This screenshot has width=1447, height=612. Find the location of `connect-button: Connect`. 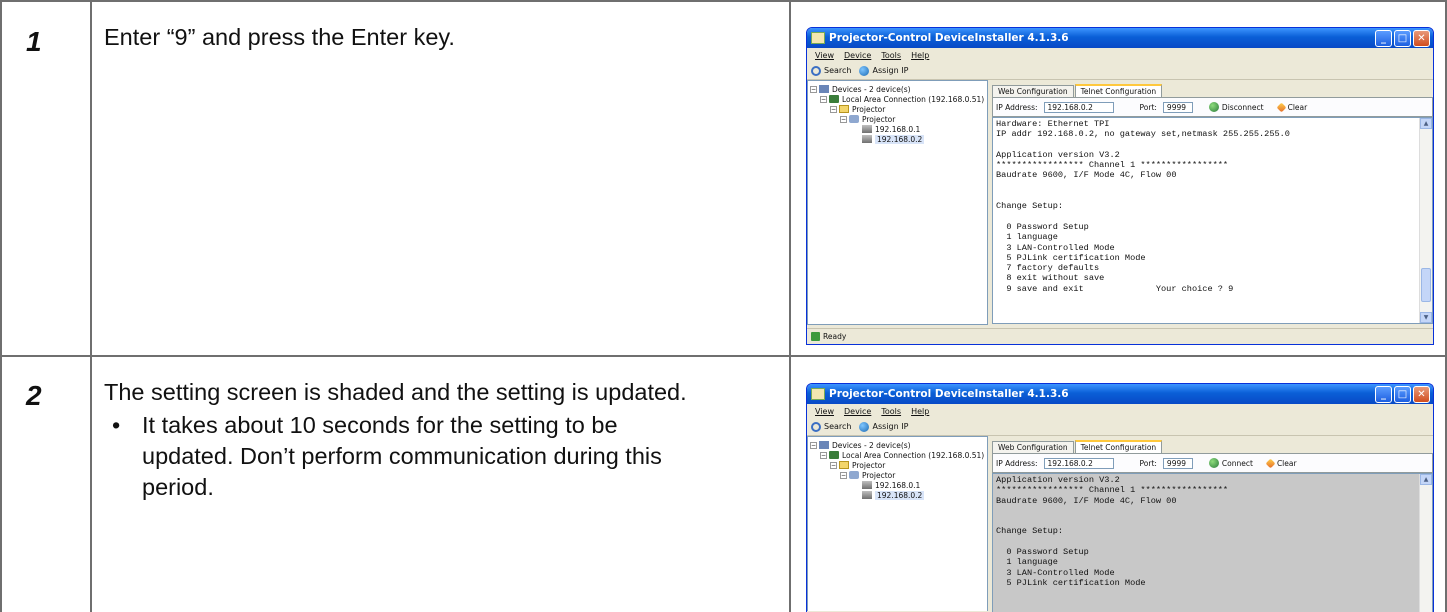

connect-button: Connect is located at coordinates (1230, 463).